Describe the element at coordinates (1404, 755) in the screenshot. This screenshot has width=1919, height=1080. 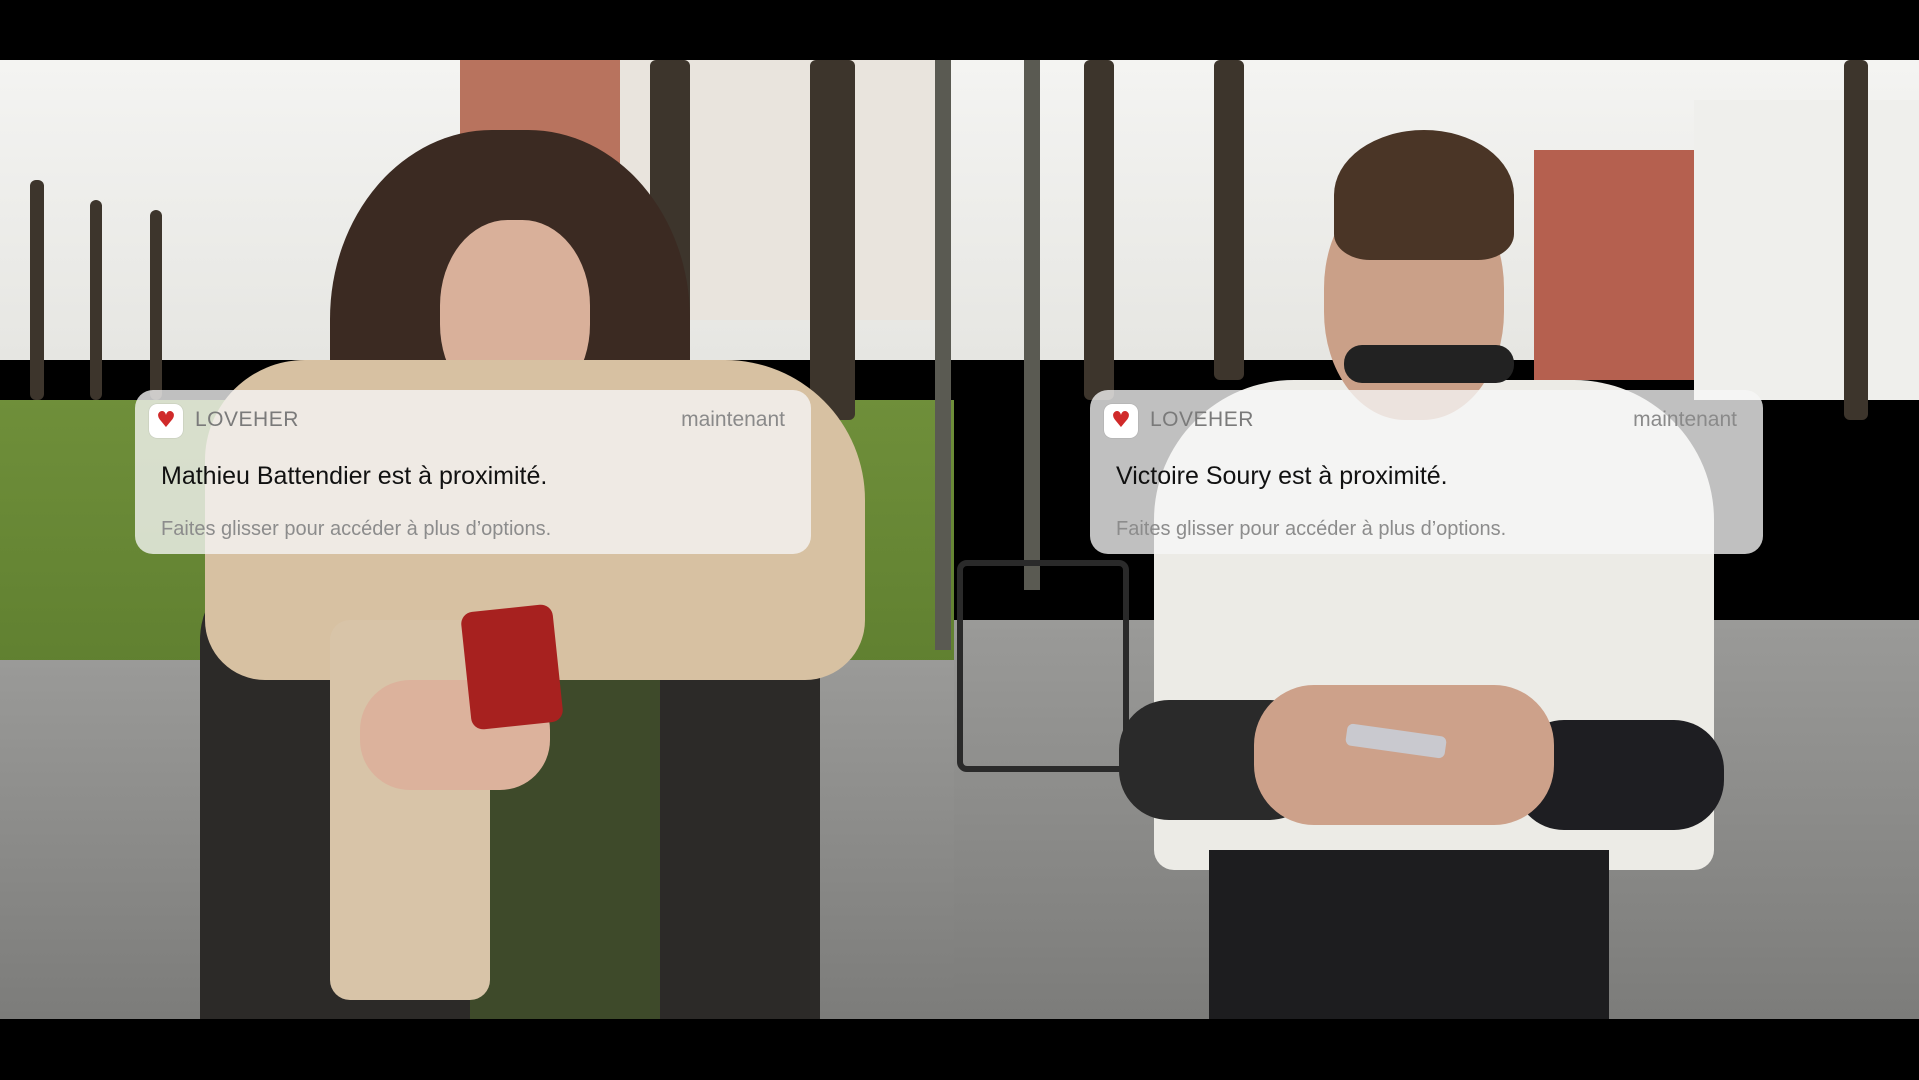
I see `person-hands` at that location.